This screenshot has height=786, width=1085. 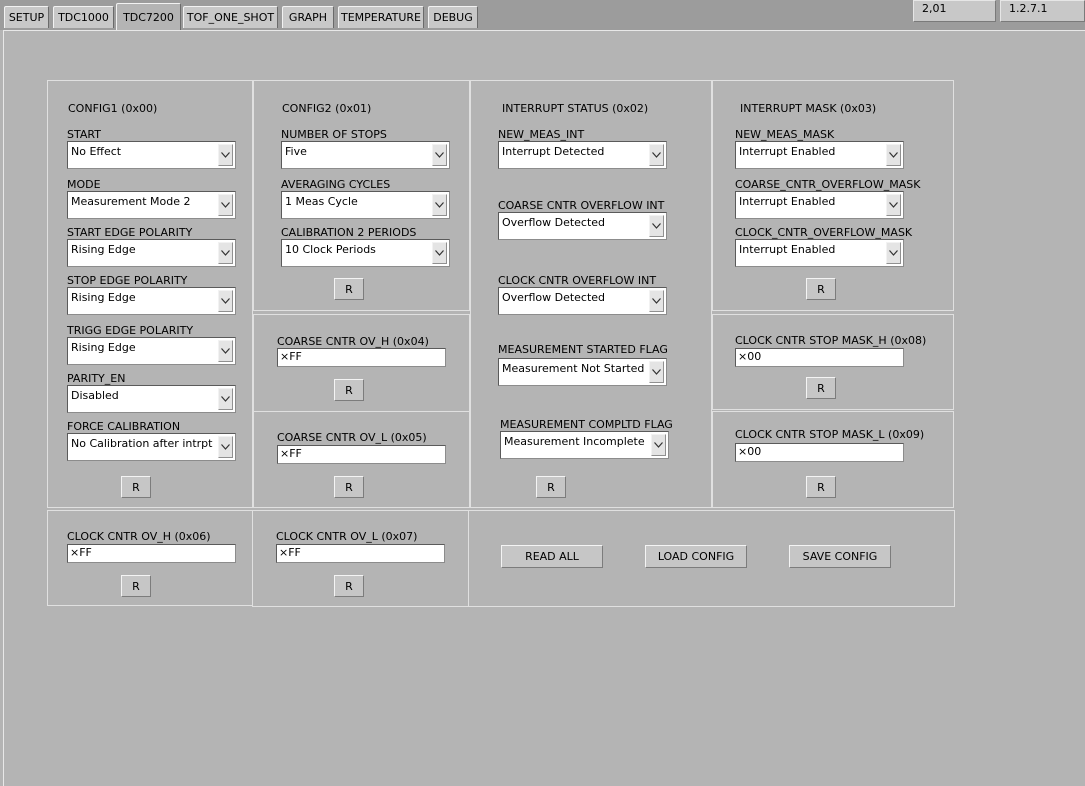 I want to click on interrupt-mask-read-button: R, so click(x=821, y=289).